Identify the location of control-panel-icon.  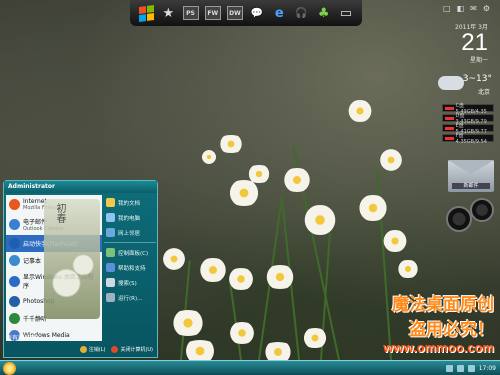
(110, 252).